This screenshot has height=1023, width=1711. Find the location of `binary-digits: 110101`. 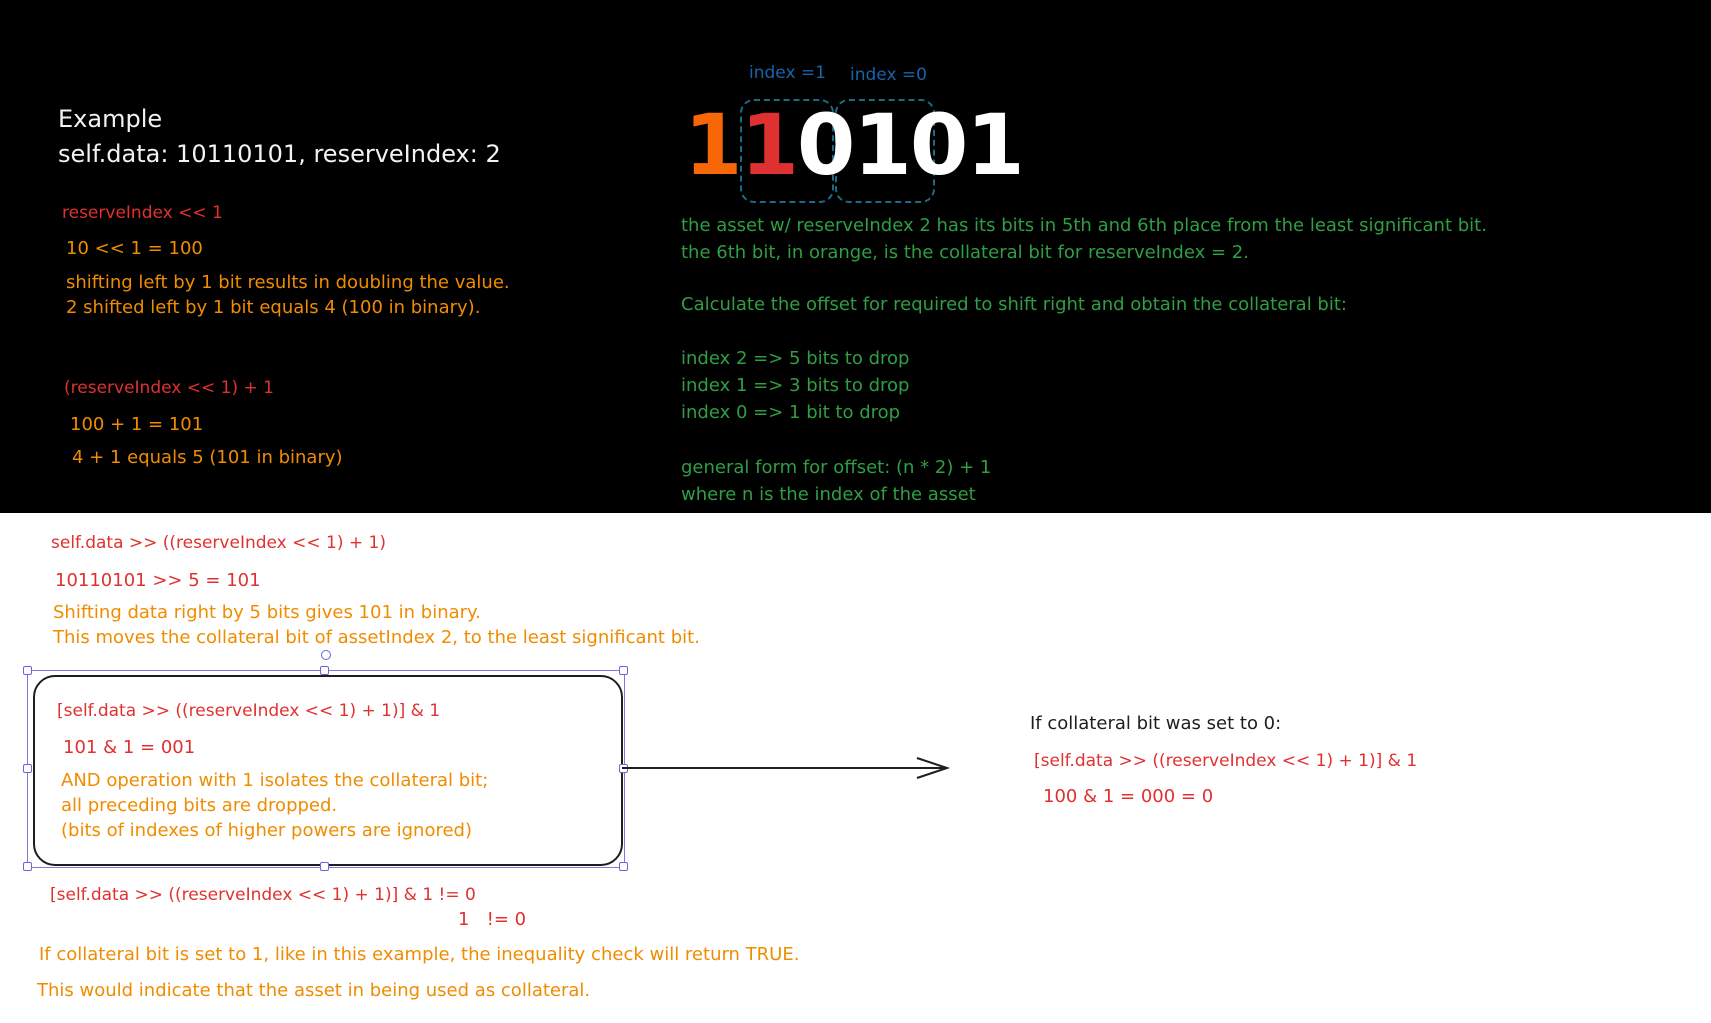

binary-digits: 110101 is located at coordinates (854, 145).